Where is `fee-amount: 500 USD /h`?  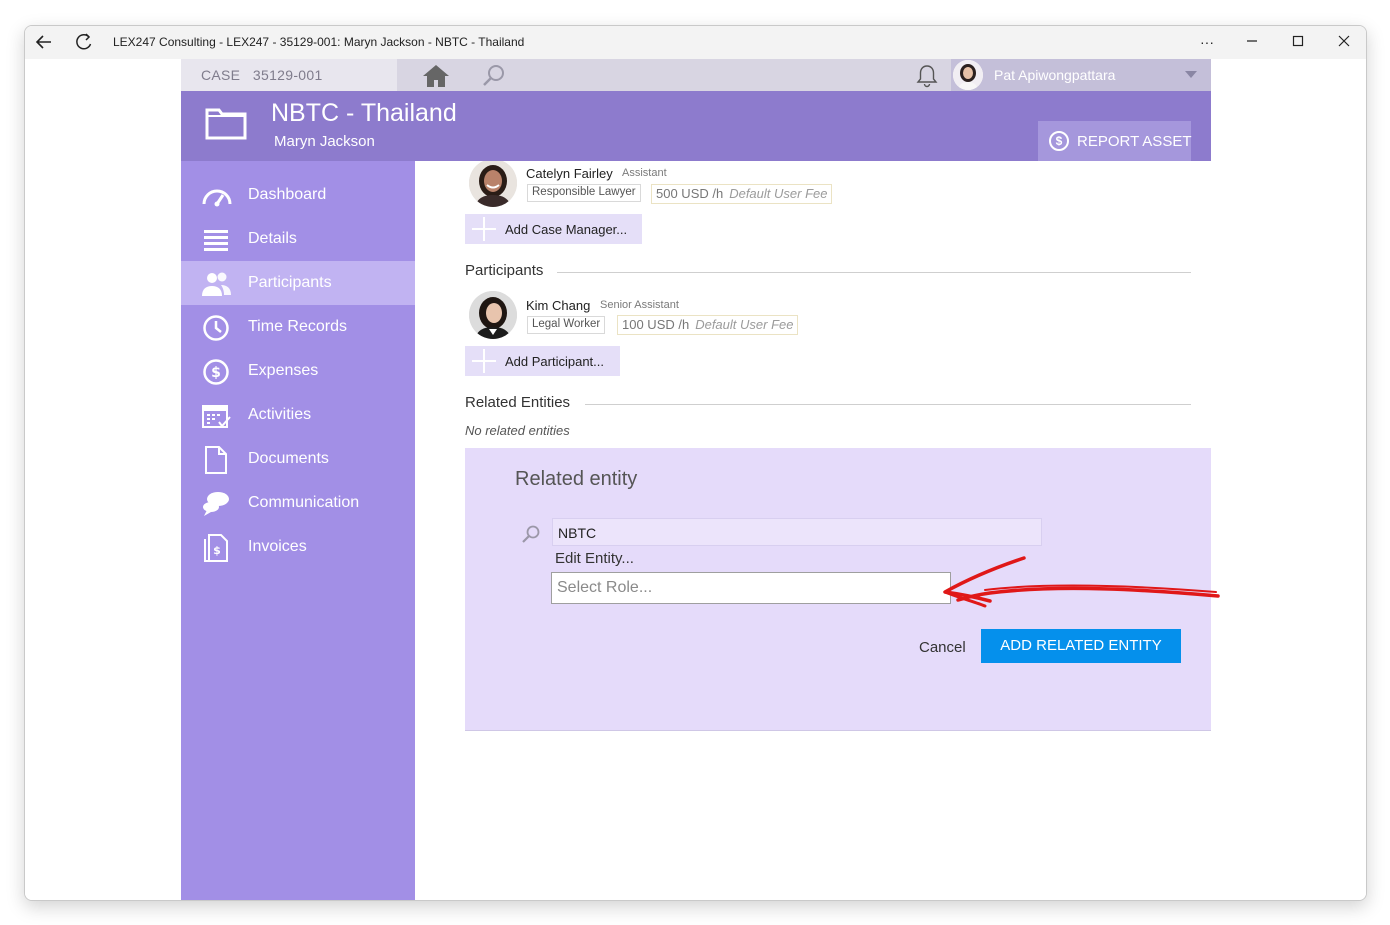
fee-amount: 500 USD /h is located at coordinates (690, 193).